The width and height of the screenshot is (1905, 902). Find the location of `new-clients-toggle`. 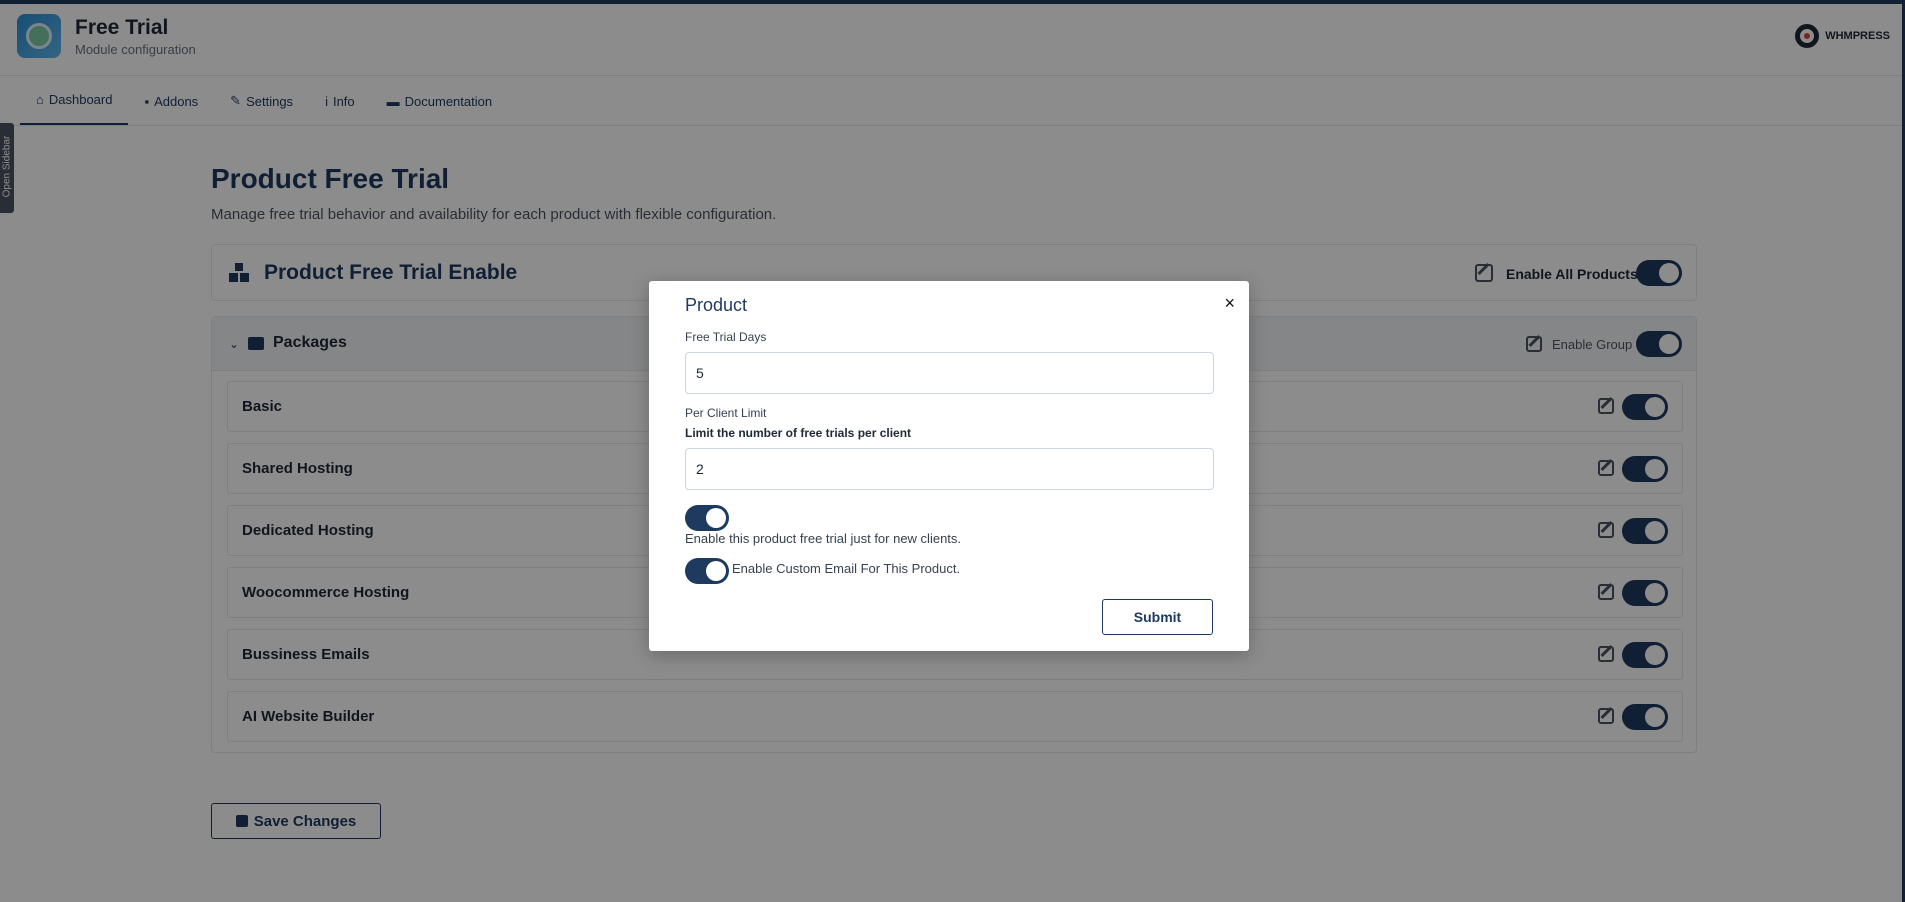

new-clients-toggle is located at coordinates (707, 518).